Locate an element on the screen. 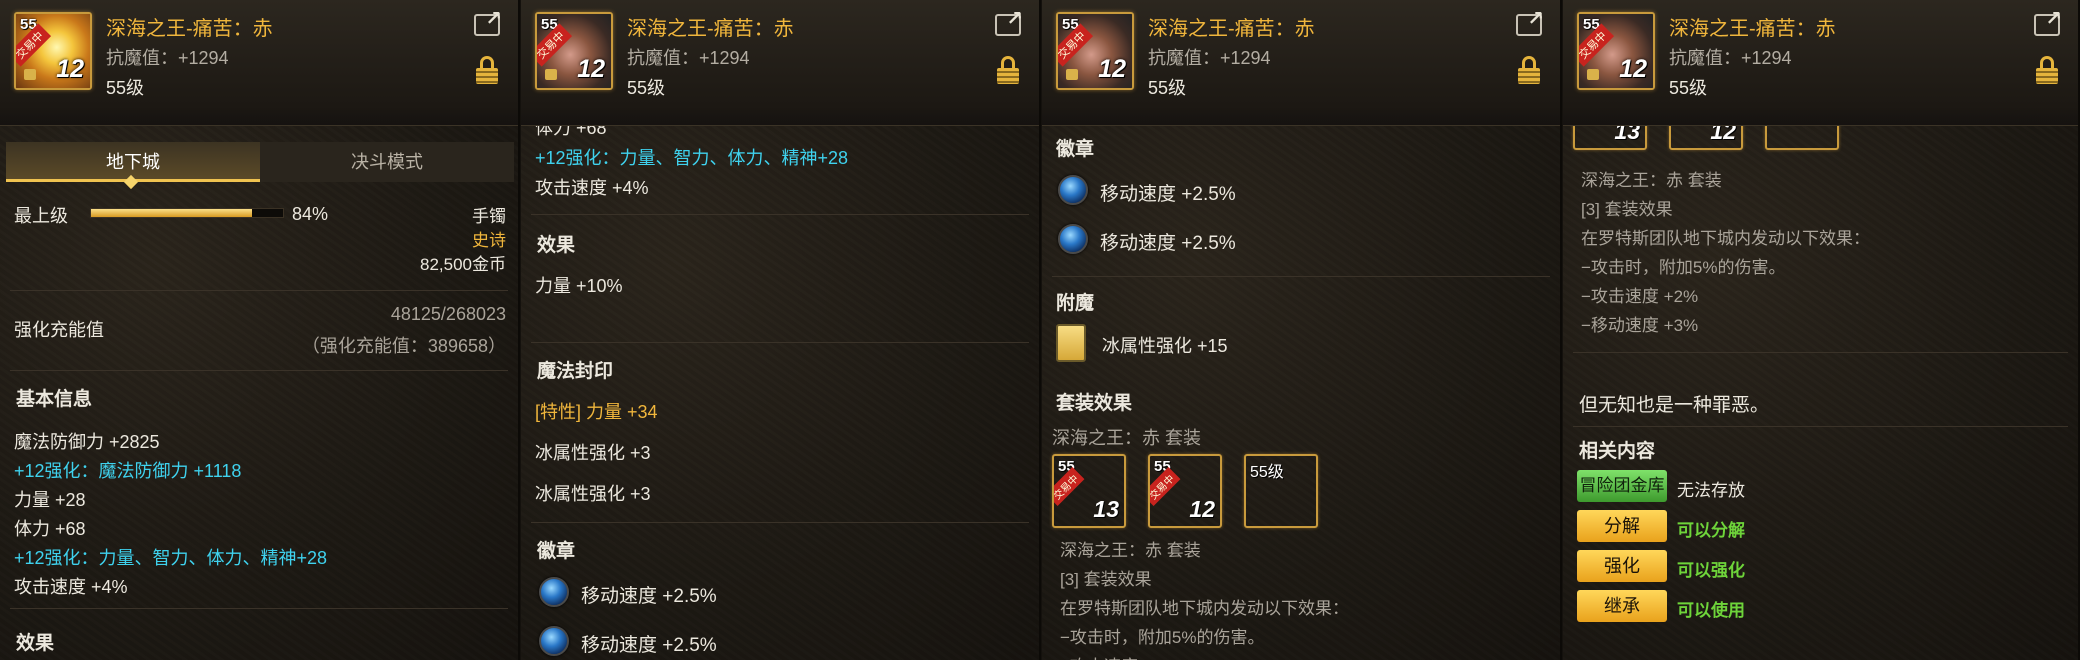 This screenshot has width=2080, height=660. seal-trait-tag: [特性] is located at coordinates (558, 412).